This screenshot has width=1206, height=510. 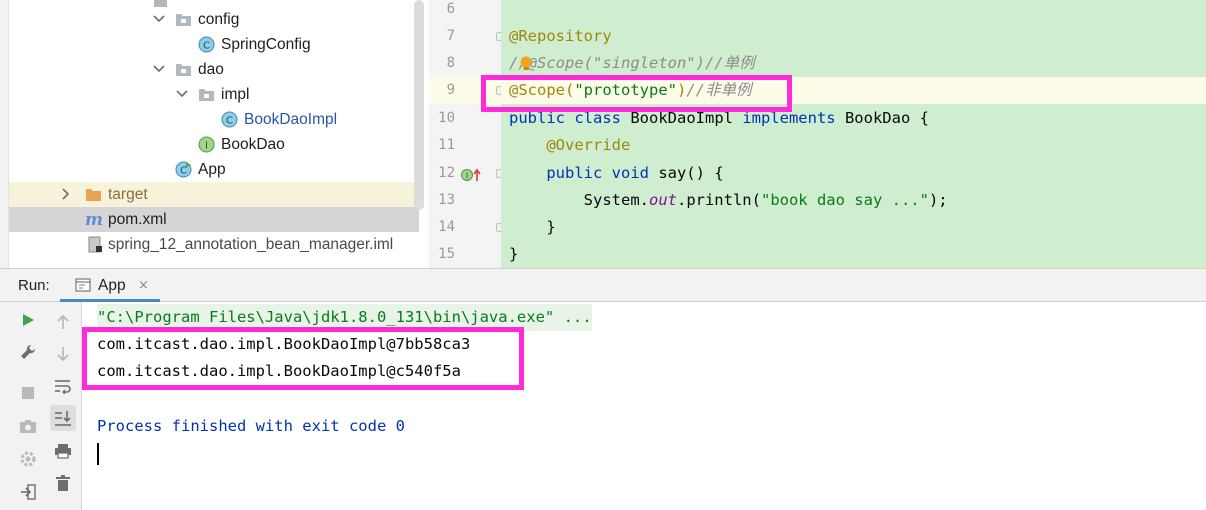 What do you see at coordinates (214, 69) in the screenshot?
I see `tree-item-dao: dao` at bounding box center [214, 69].